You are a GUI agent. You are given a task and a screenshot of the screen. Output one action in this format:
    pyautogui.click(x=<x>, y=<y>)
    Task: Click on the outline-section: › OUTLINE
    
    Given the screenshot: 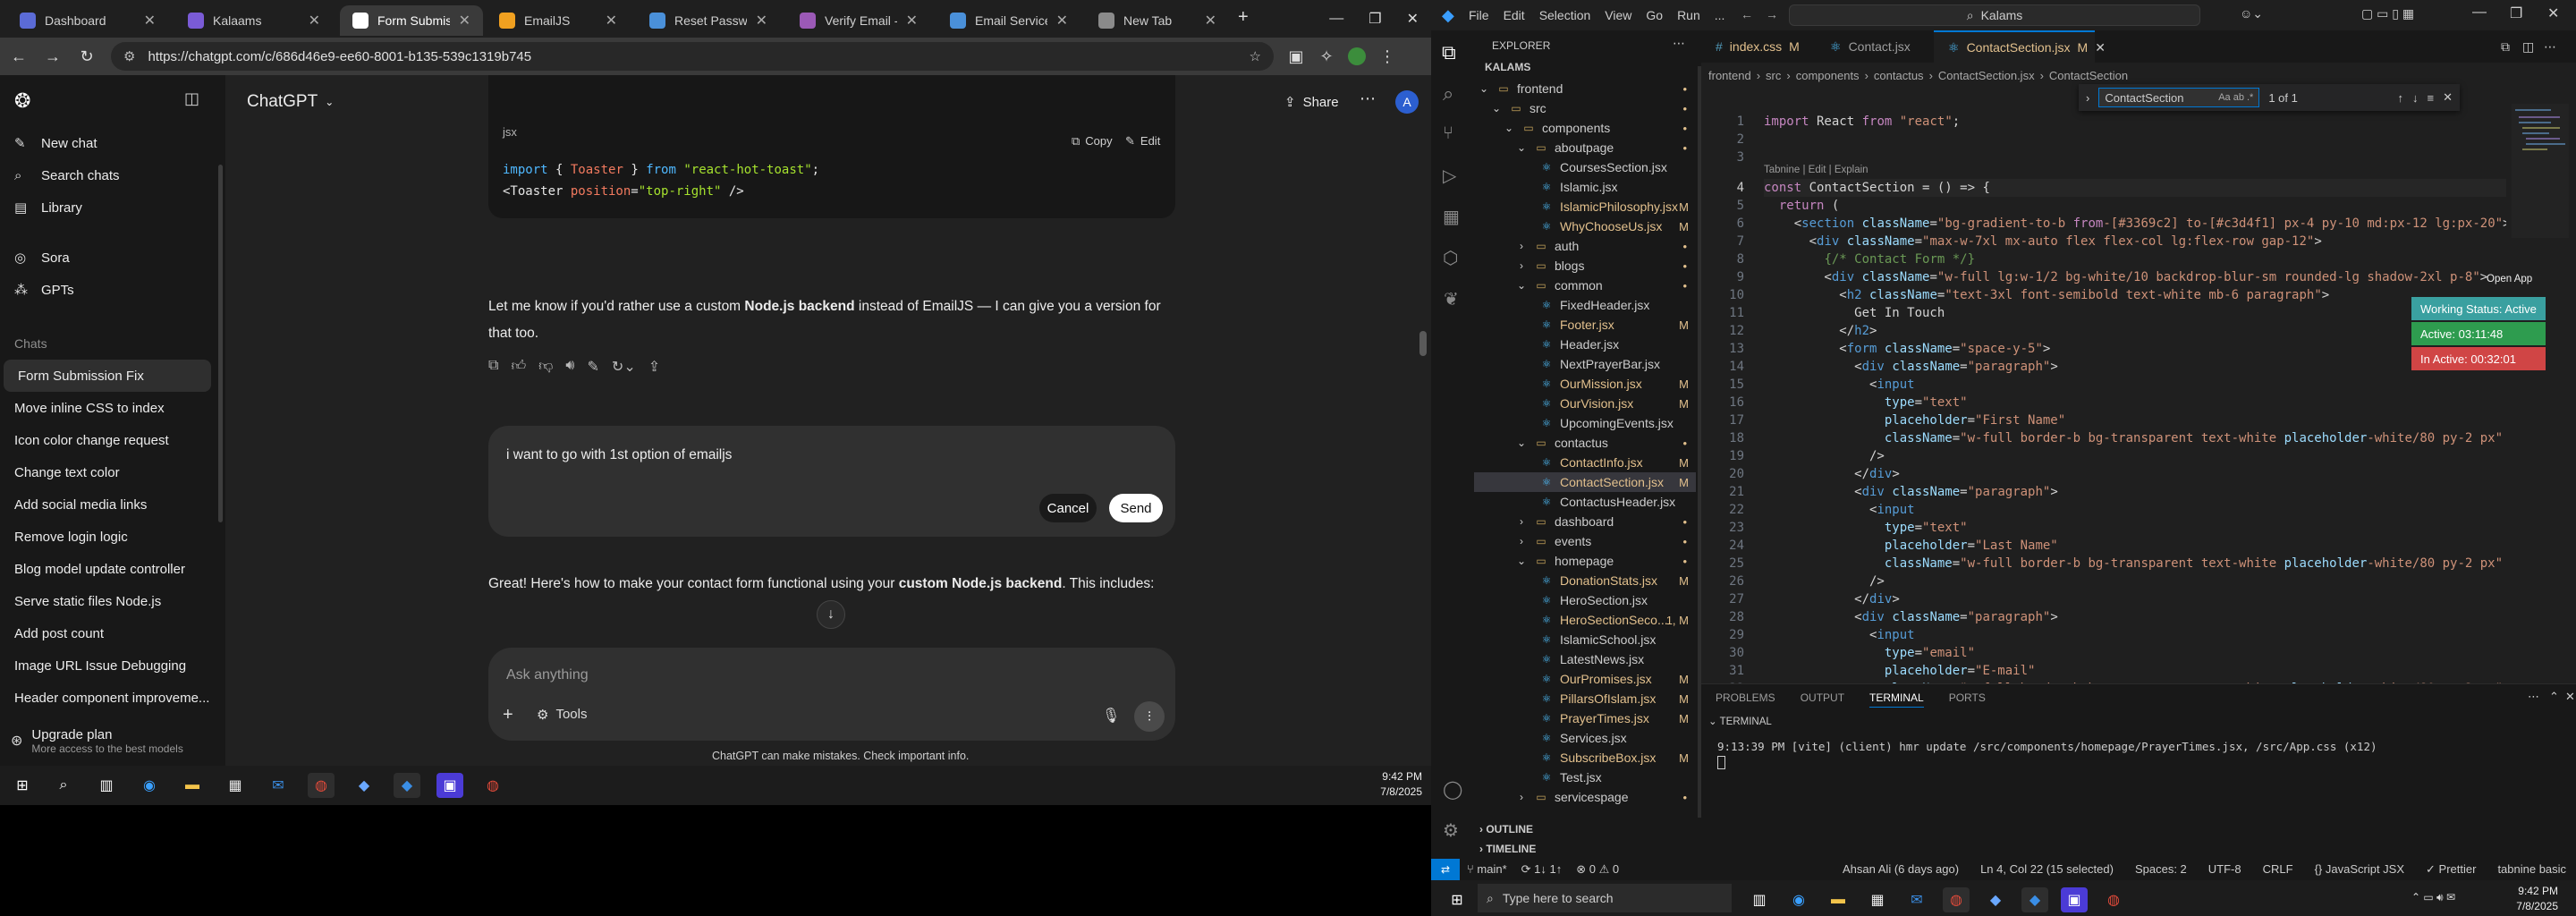 What is the action you would take?
    pyautogui.click(x=1506, y=829)
    